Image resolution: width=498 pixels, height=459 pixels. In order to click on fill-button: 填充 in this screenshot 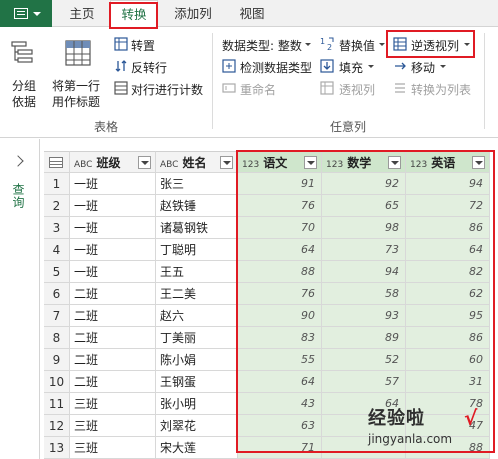, I will do `click(351, 67)`.